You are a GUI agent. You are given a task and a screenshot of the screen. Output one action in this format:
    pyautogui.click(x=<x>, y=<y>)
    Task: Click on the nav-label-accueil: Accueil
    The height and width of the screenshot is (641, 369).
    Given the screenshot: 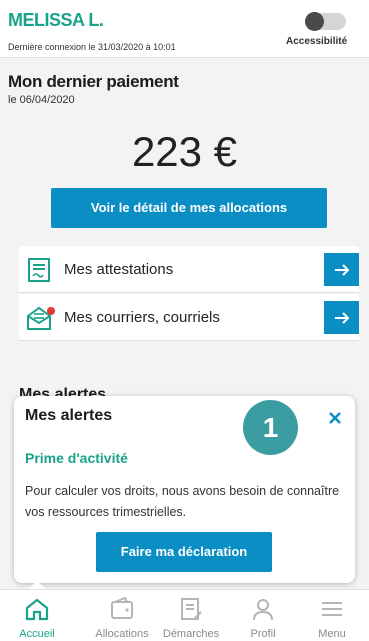 What is the action you would take?
    pyautogui.click(x=37, y=634)
    